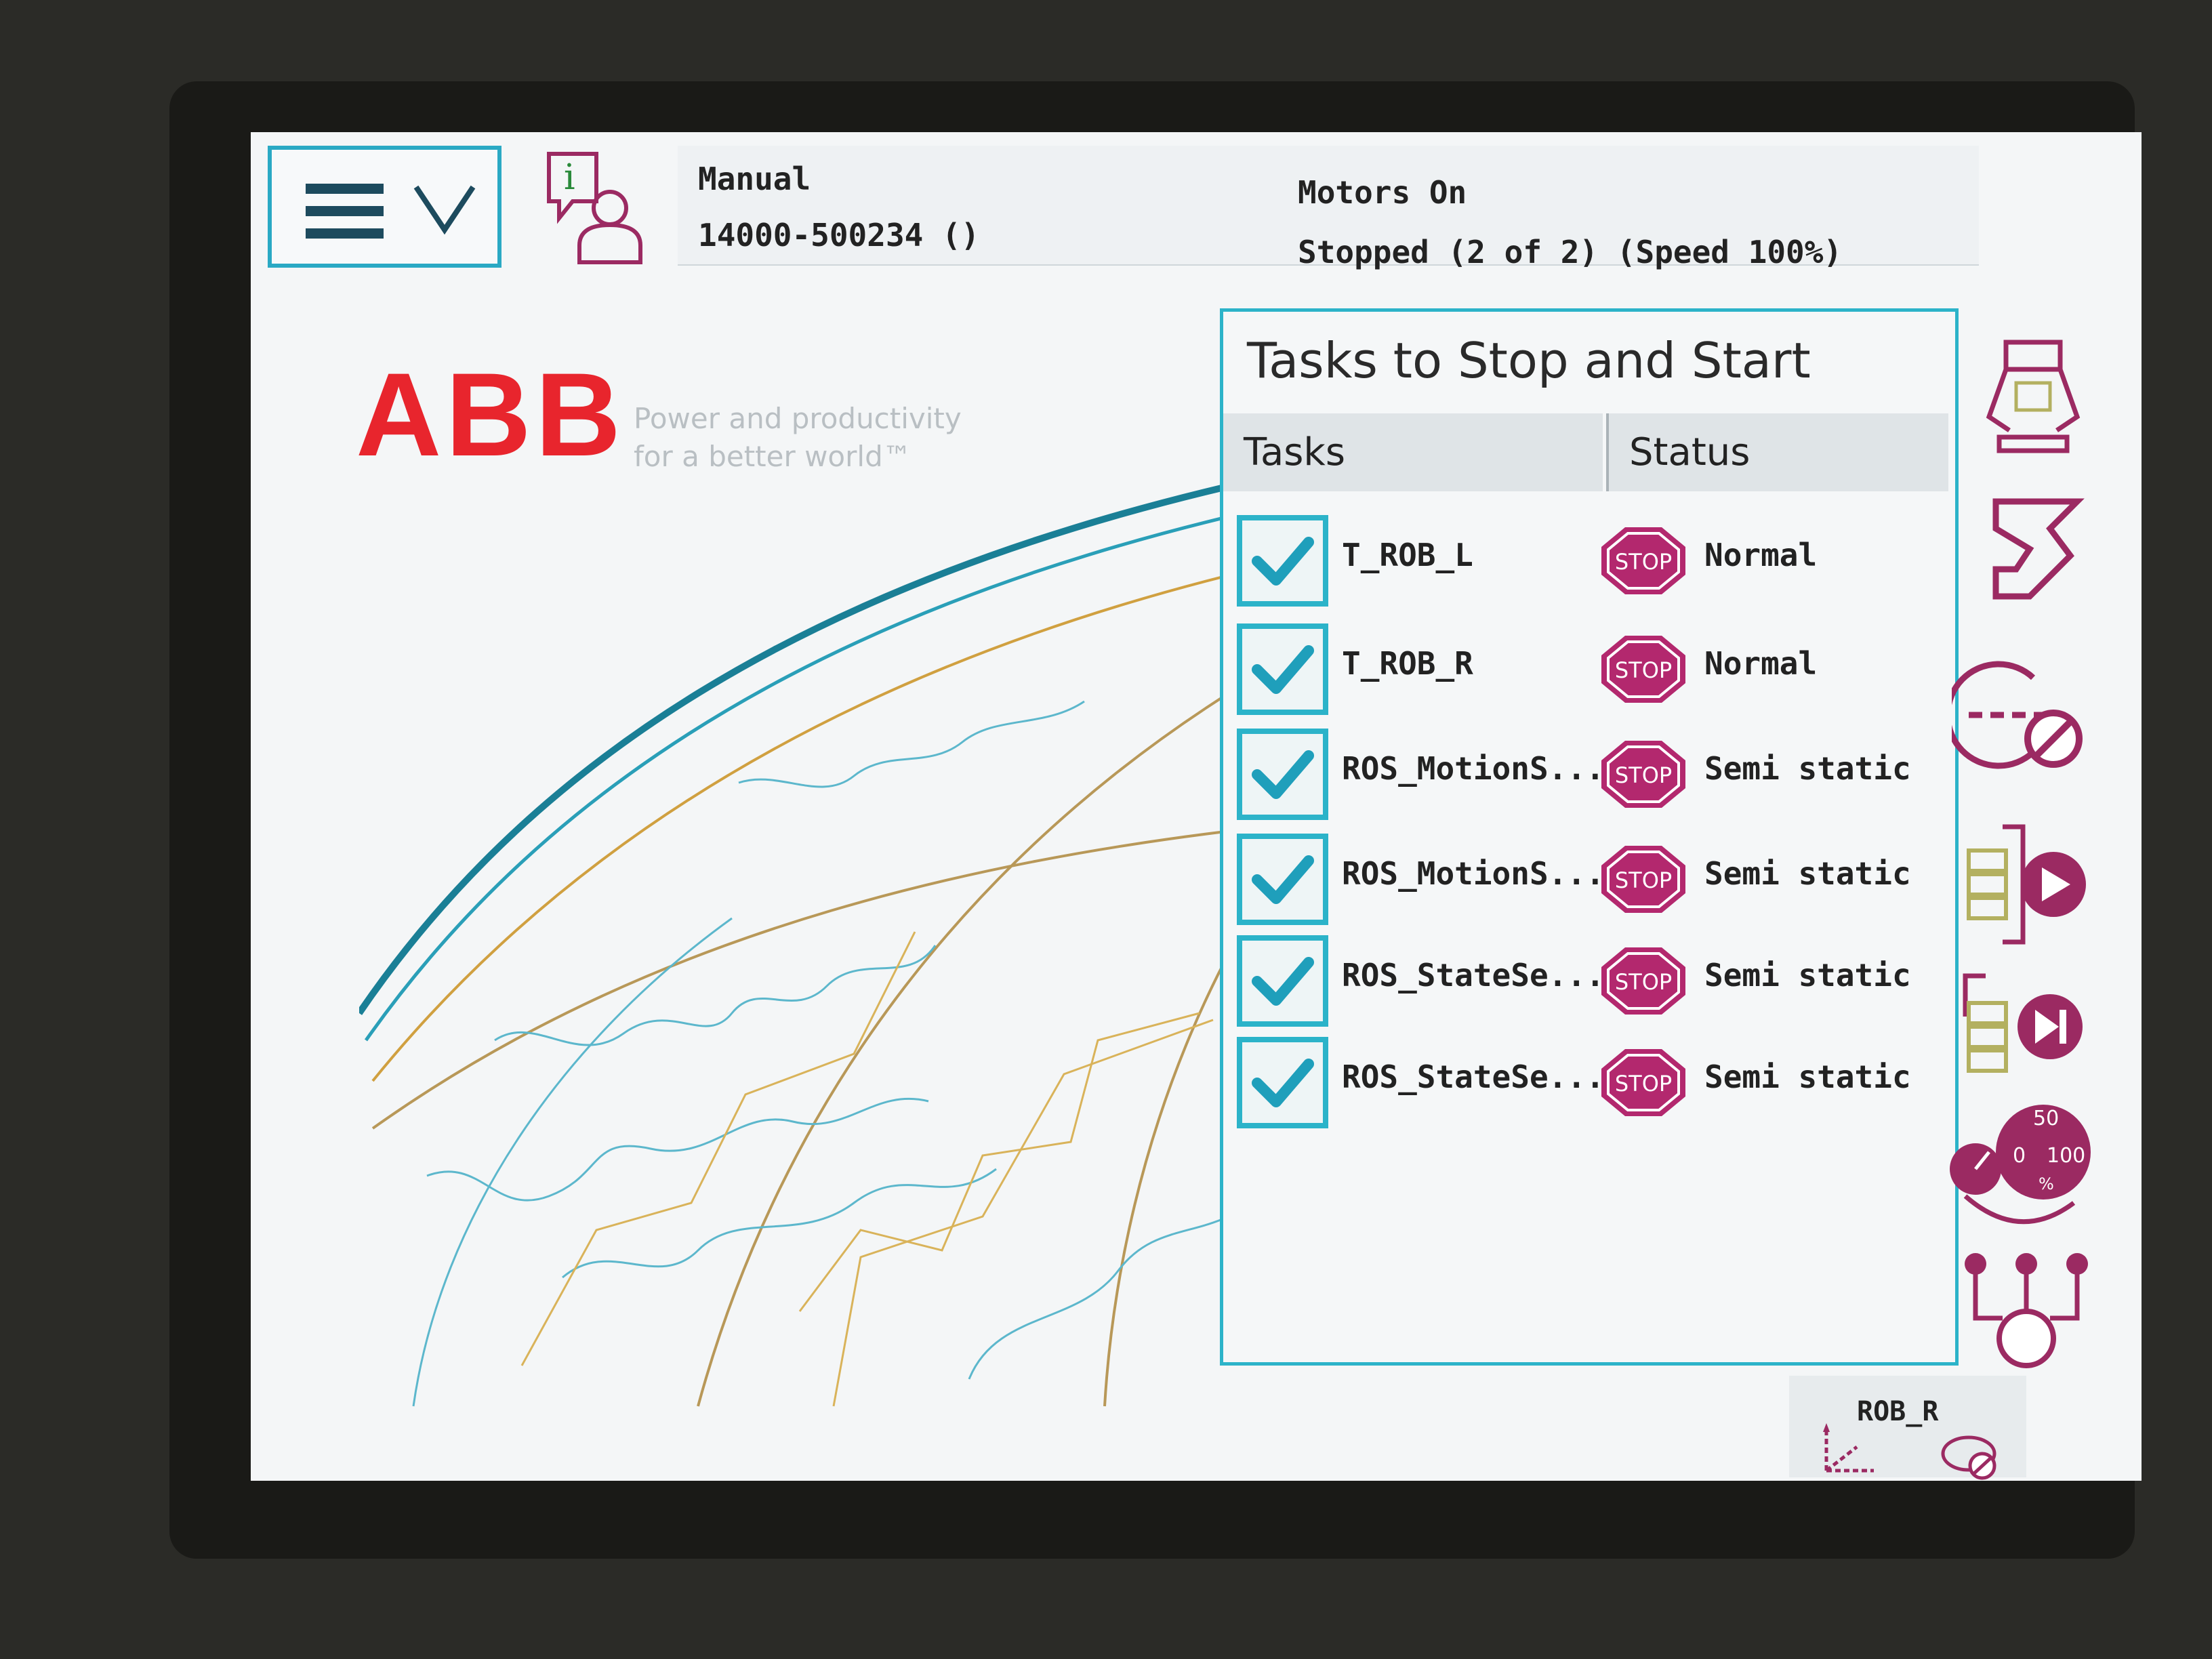 Image resolution: width=2212 pixels, height=1659 pixels. Describe the element at coordinates (1408, 663) in the screenshot. I see `task-name: T_ROB_R` at that location.